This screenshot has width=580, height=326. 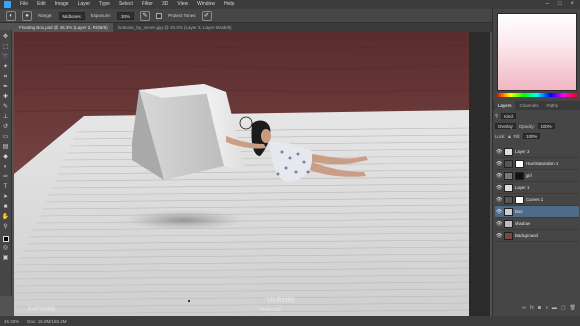 I want to click on zoom-tool-icon: ⚲, so click(x=6, y=227).